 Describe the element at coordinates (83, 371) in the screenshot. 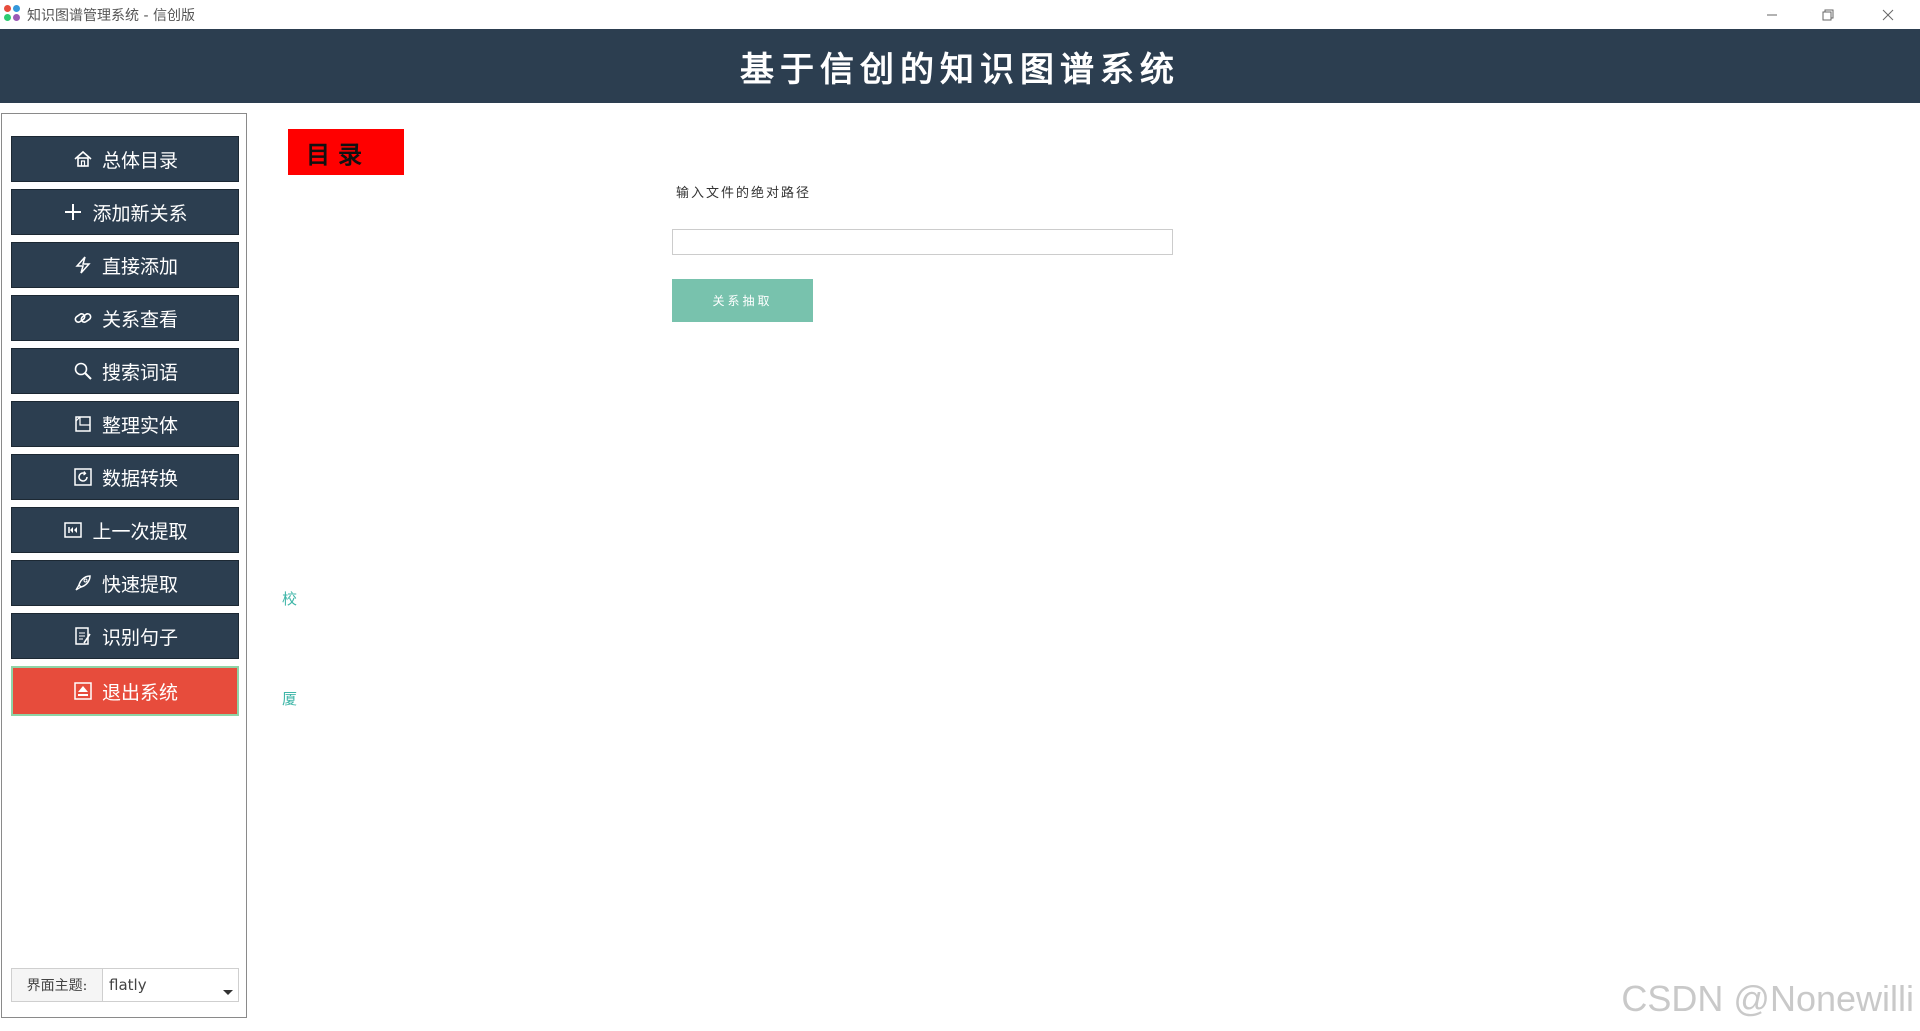

I see `search-icon` at that location.